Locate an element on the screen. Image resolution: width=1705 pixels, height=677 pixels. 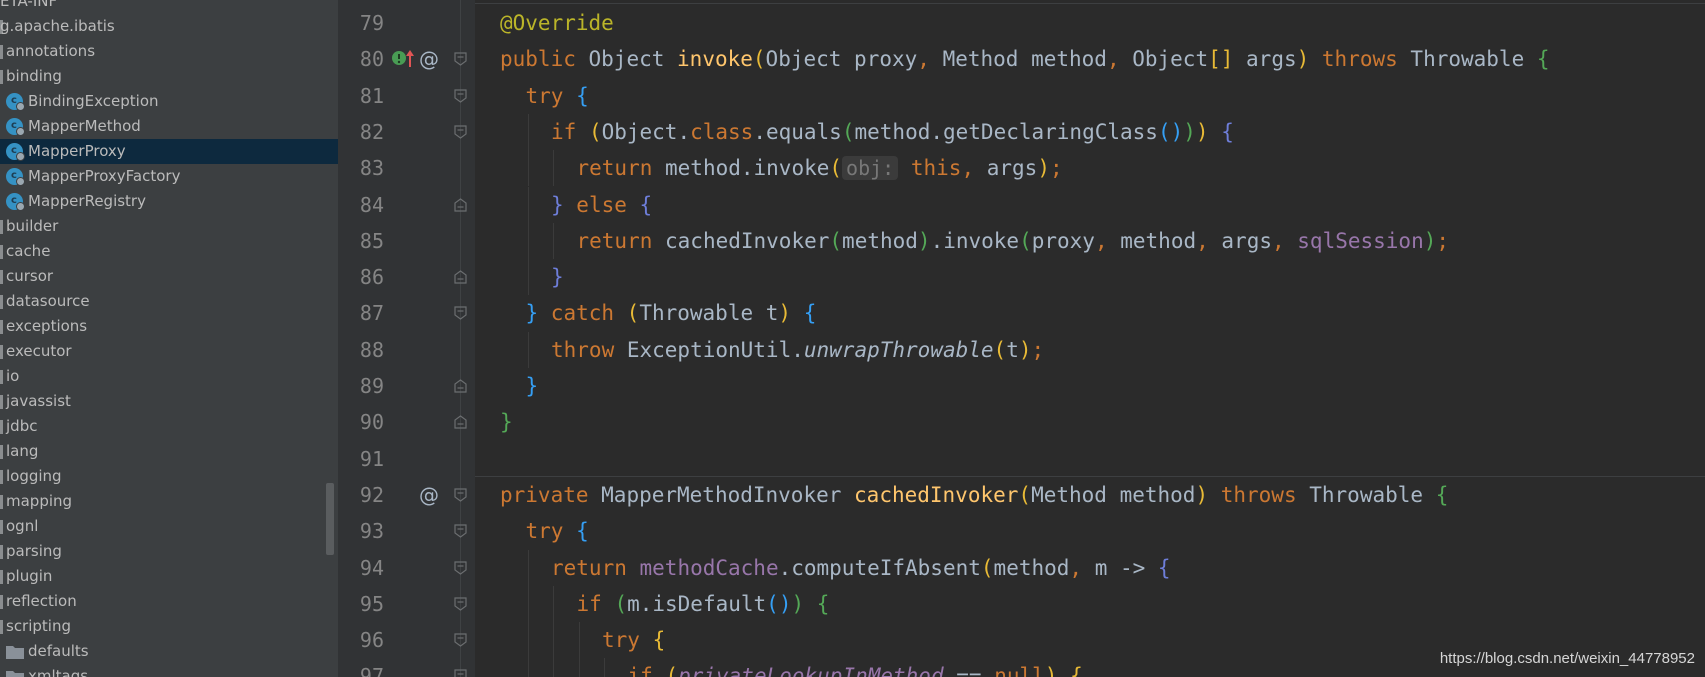
code-line: return method.invoke(obj: this, args); is located at coordinates (820, 168).